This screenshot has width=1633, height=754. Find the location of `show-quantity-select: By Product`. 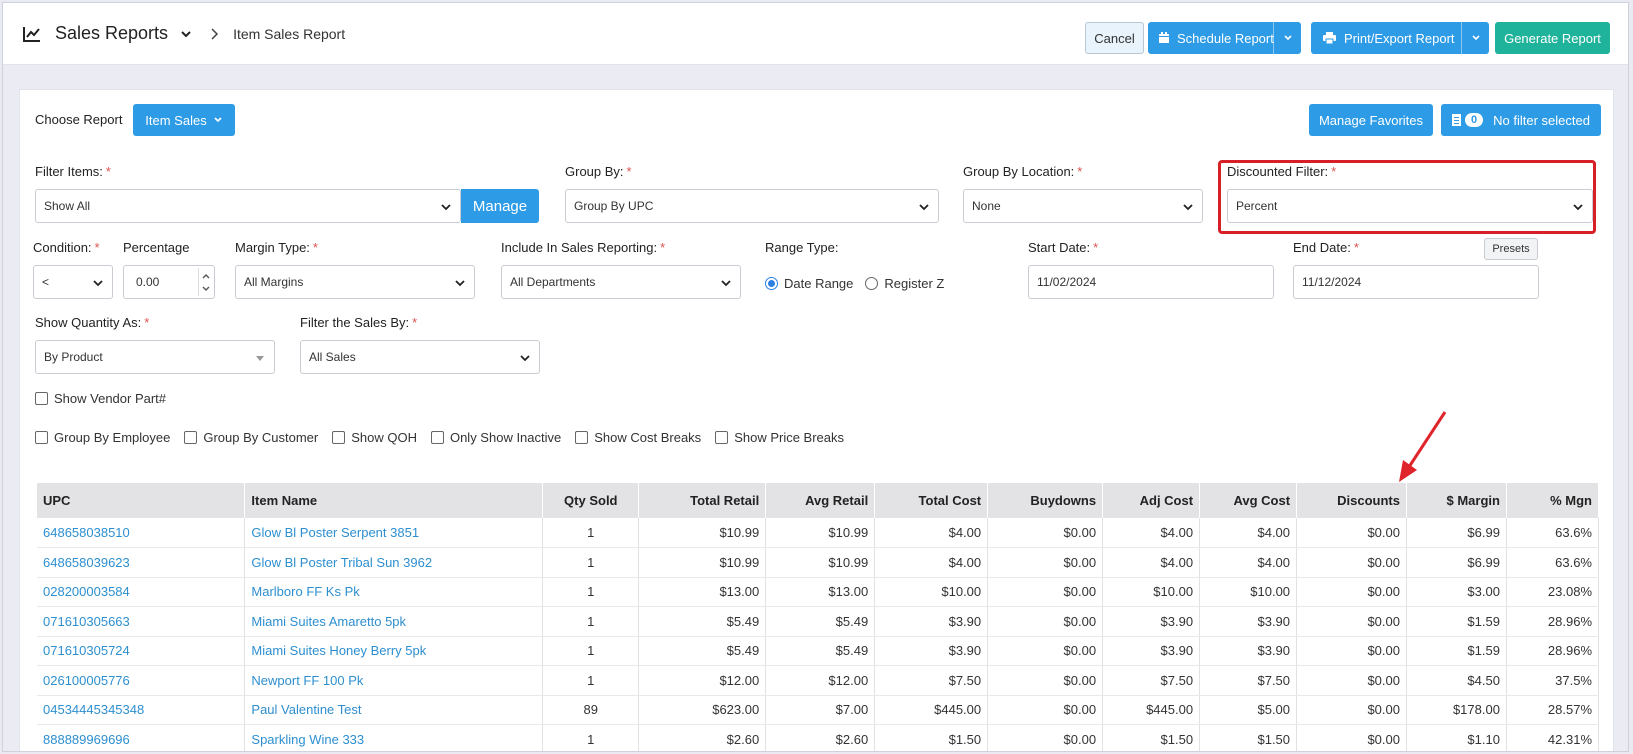

show-quantity-select: By Product is located at coordinates (155, 357).